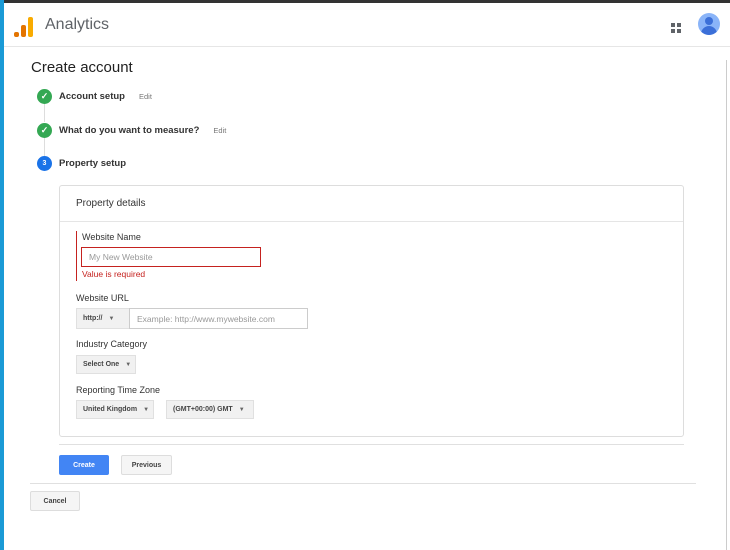  I want to click on create-button: Create, so click(84, 465).